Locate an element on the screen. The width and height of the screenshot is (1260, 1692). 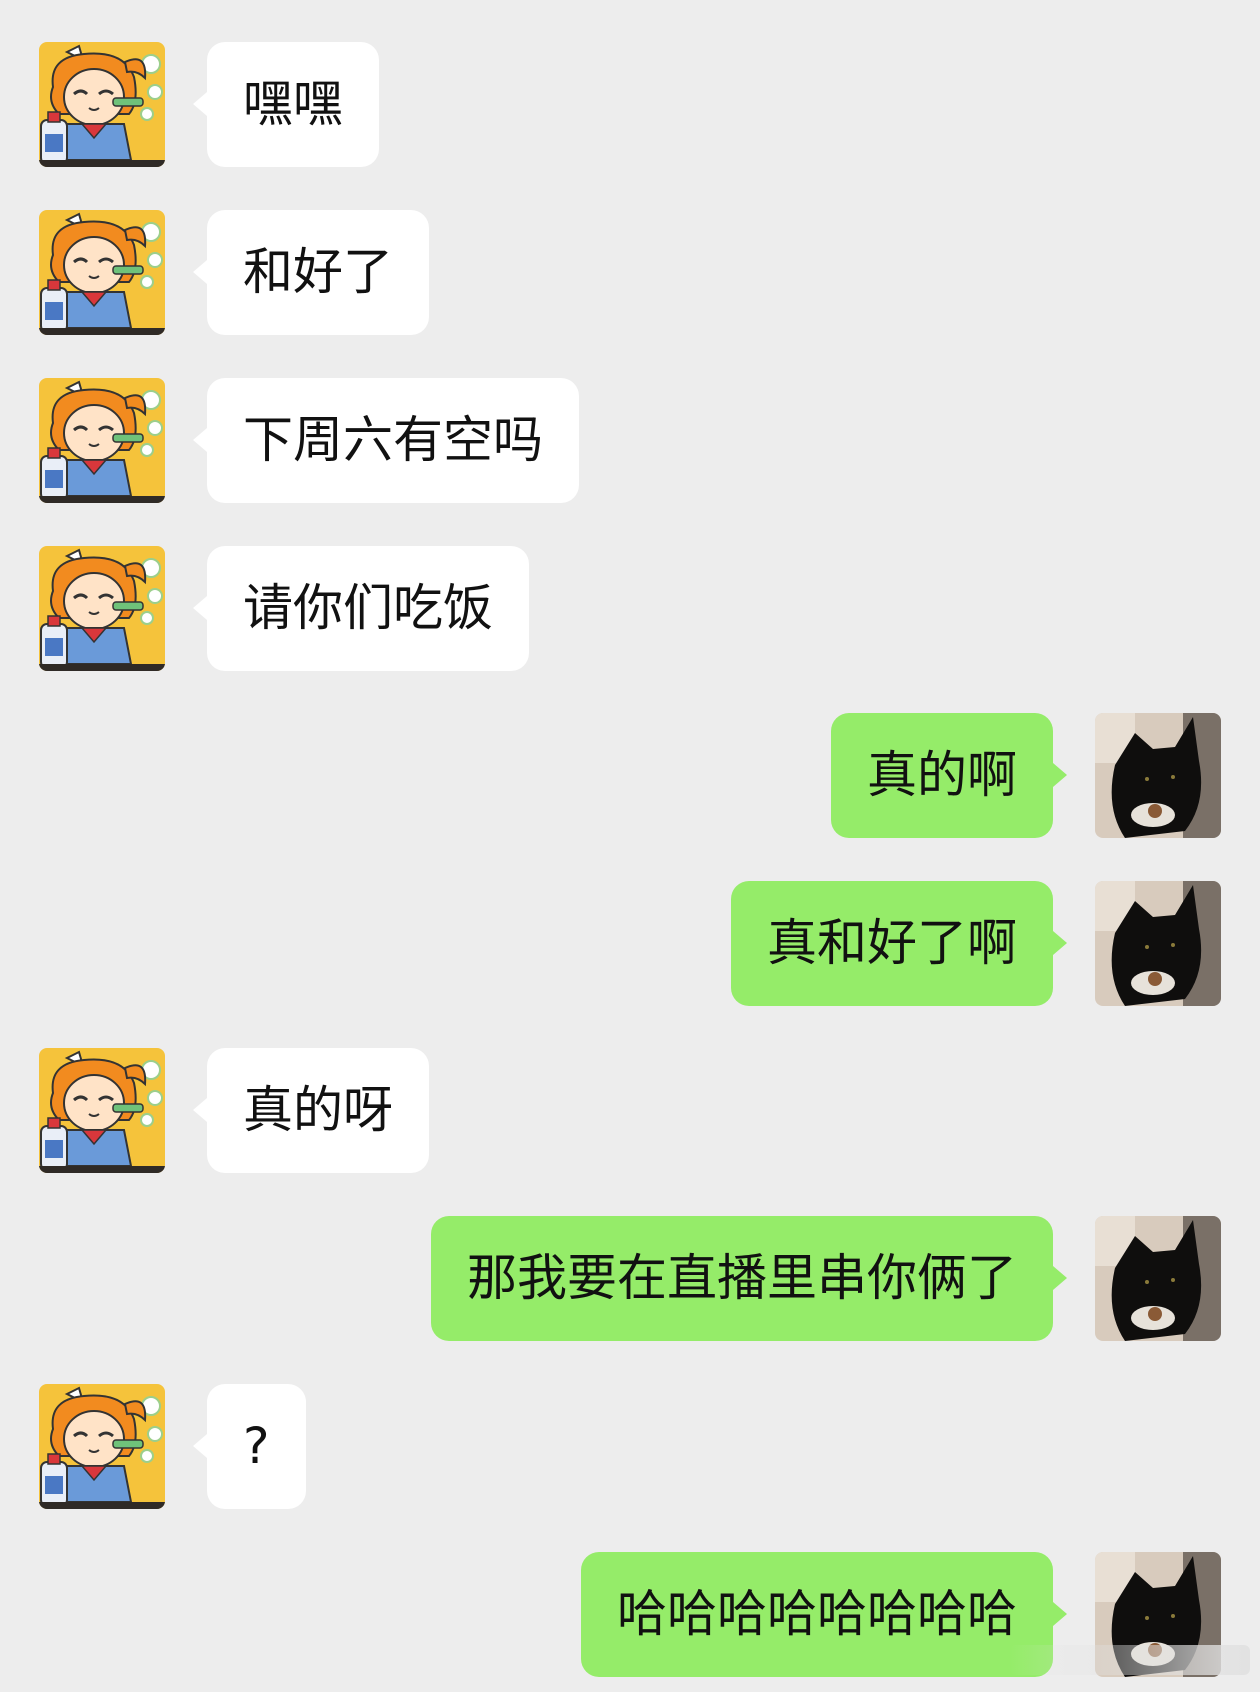
message-bubble-outgoing: 那我要在直播里串你俩了 is located at coordinates (749, 1278).